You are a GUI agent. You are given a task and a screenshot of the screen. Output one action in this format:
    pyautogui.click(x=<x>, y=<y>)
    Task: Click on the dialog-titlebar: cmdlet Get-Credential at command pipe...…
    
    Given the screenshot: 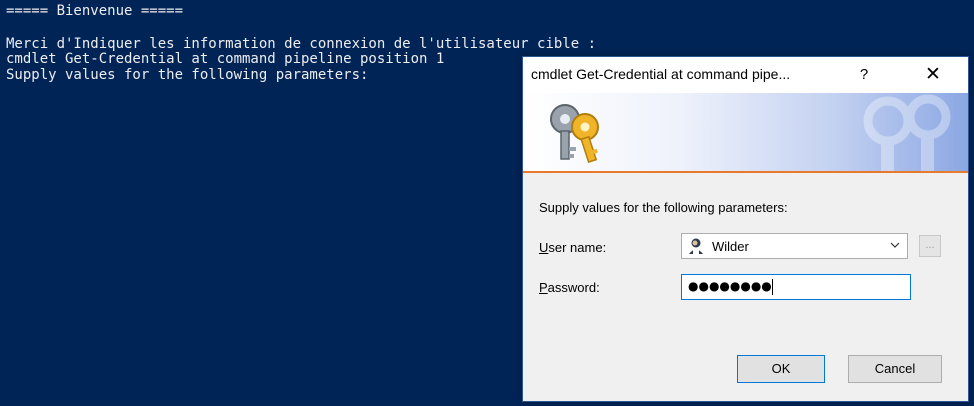 What is the action you would take?
    pyautogui.click(x=745, y=75)
    